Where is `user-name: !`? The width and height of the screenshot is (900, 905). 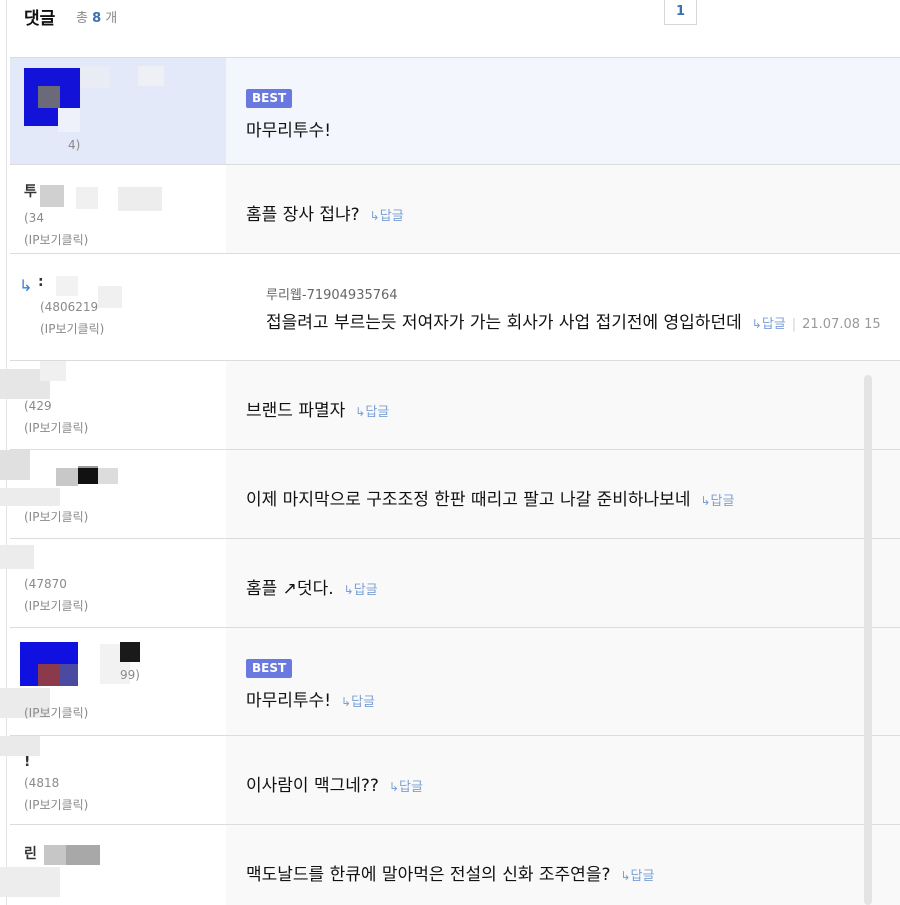 user-name: ! is located at coordinates (27, 762).